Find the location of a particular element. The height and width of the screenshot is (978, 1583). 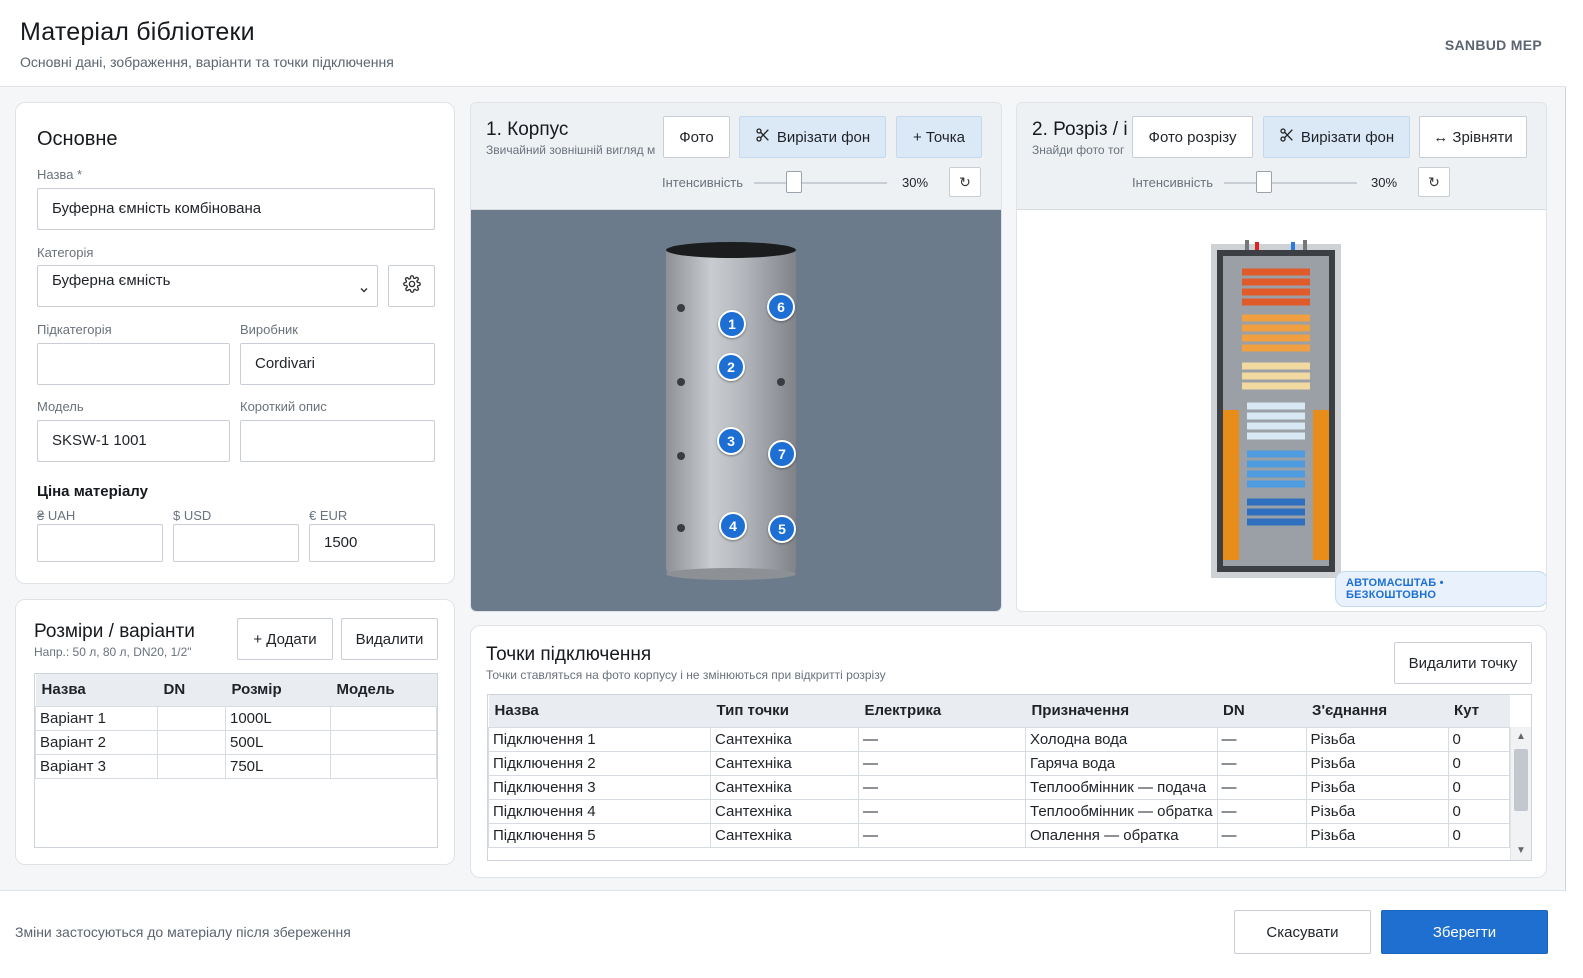

body-cut-bg-button: Вирізати фон is located at coordinates (812, 137).